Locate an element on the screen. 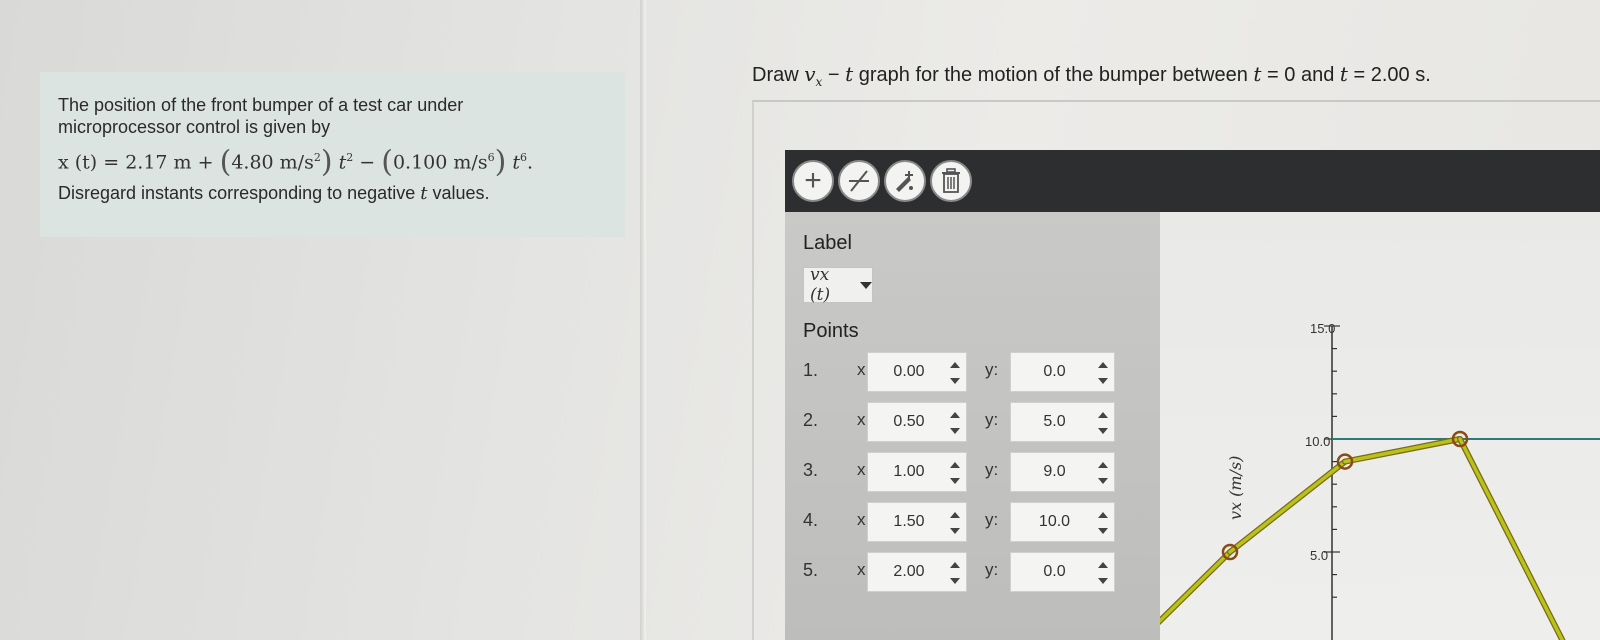  label-heading: Label is located at coordinates (827, 243).